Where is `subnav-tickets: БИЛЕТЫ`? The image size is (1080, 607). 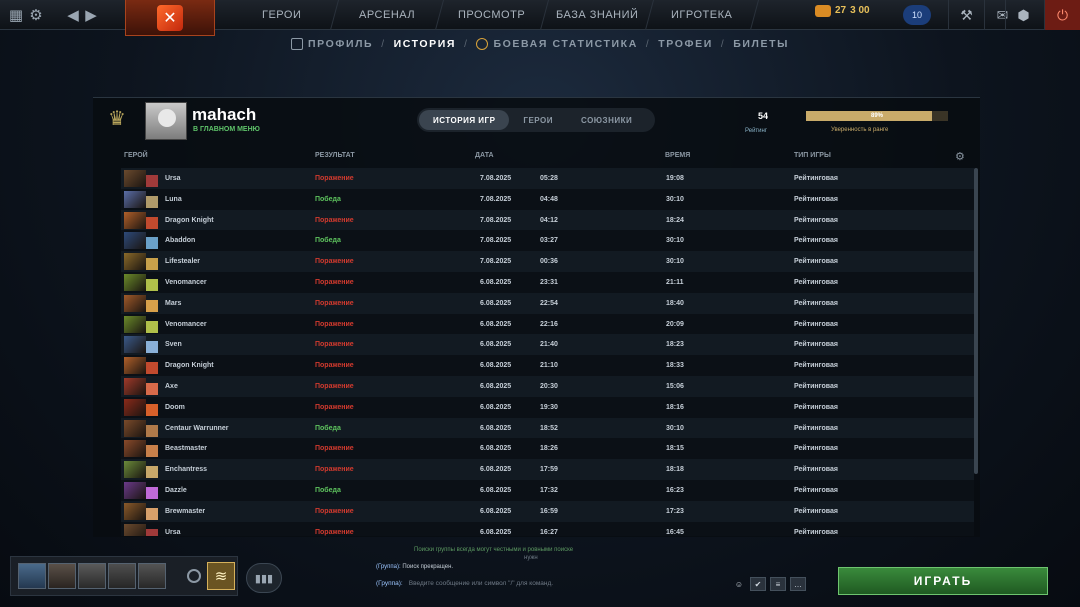
subnav-tickets: БИЛЕТЫ is located at coordinates (761, 44).